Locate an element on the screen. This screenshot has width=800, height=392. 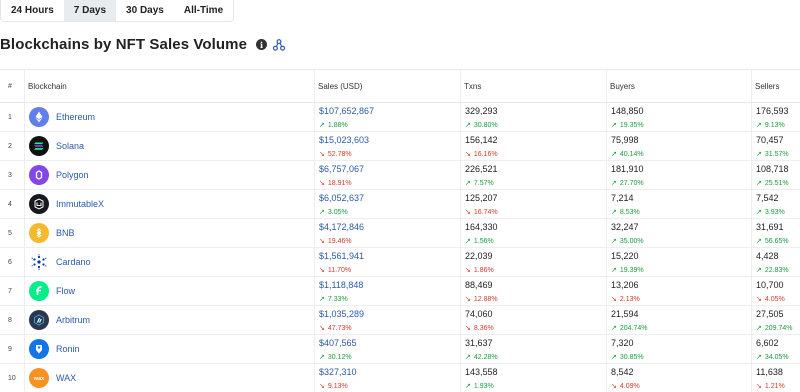
blockchain-name-link: Polygon is located at coordinates (72, 175).